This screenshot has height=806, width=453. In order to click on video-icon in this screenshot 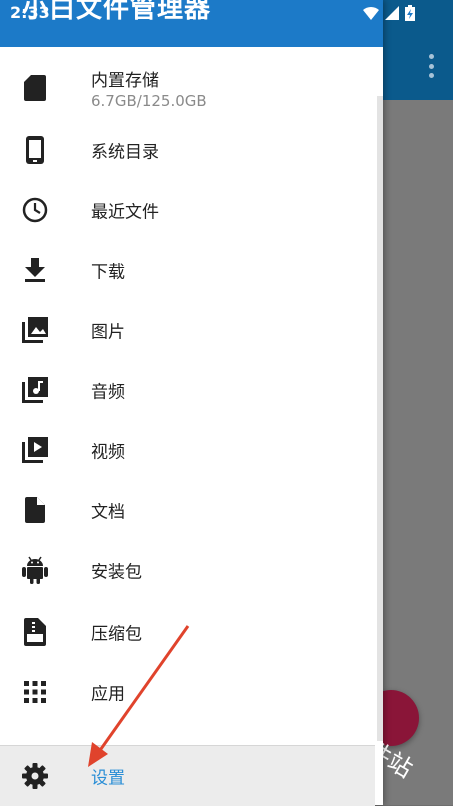, I will do `click(35, 450)`.